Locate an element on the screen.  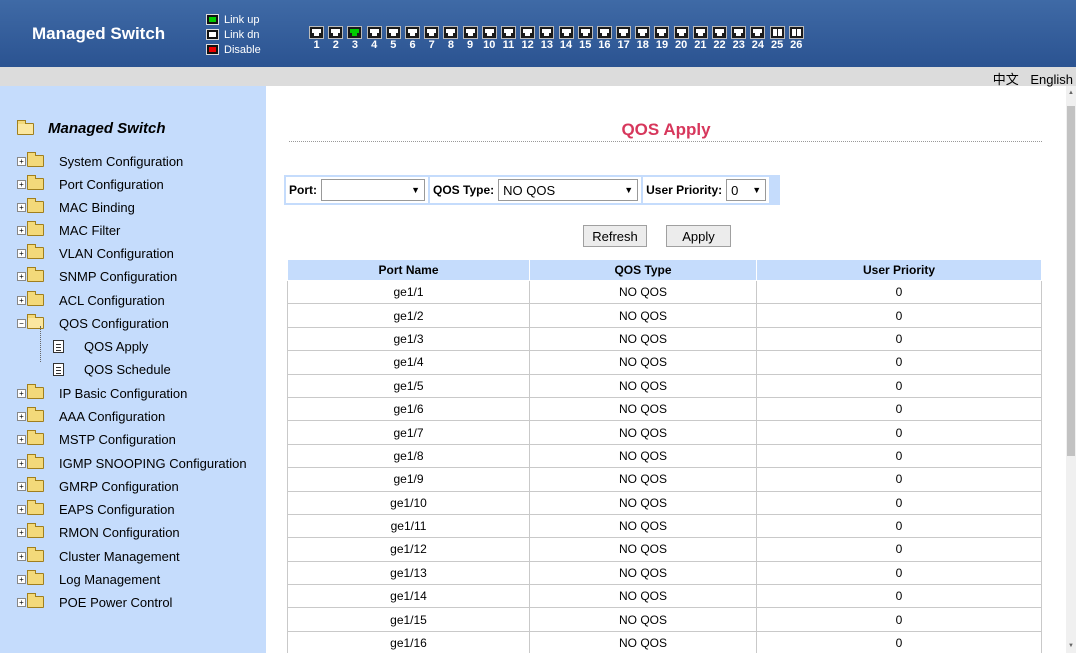
port-11: 11 is located at coordinates (508, 39).